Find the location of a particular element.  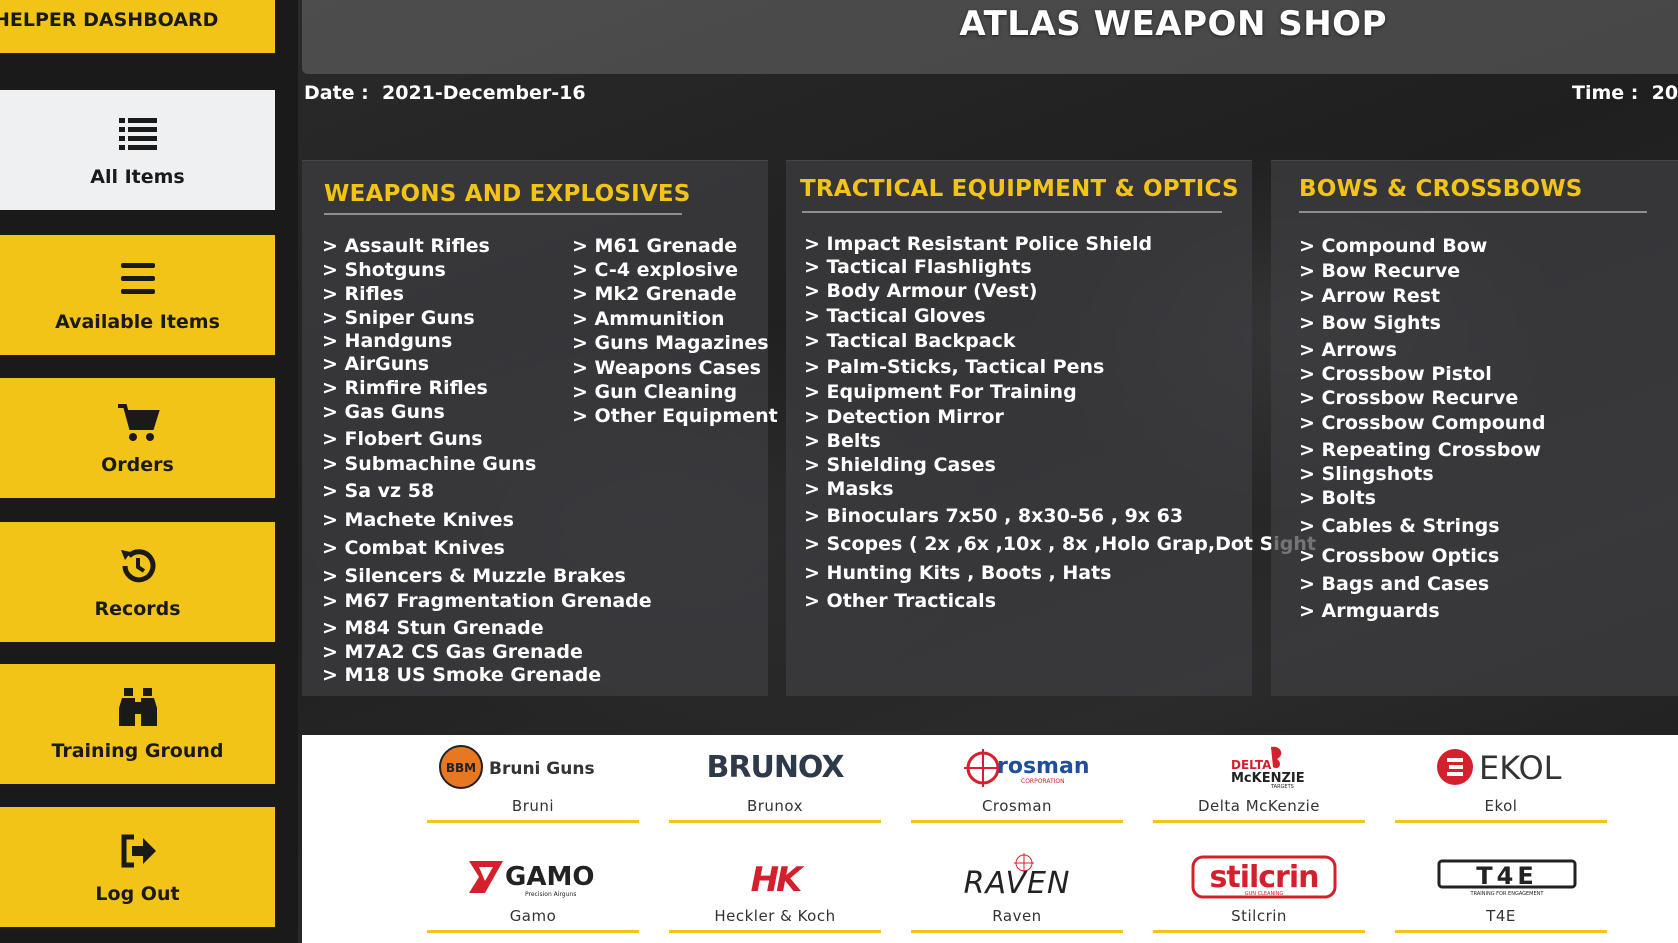

list-item: Bow Recurve is located at coordinates (1422, 272).